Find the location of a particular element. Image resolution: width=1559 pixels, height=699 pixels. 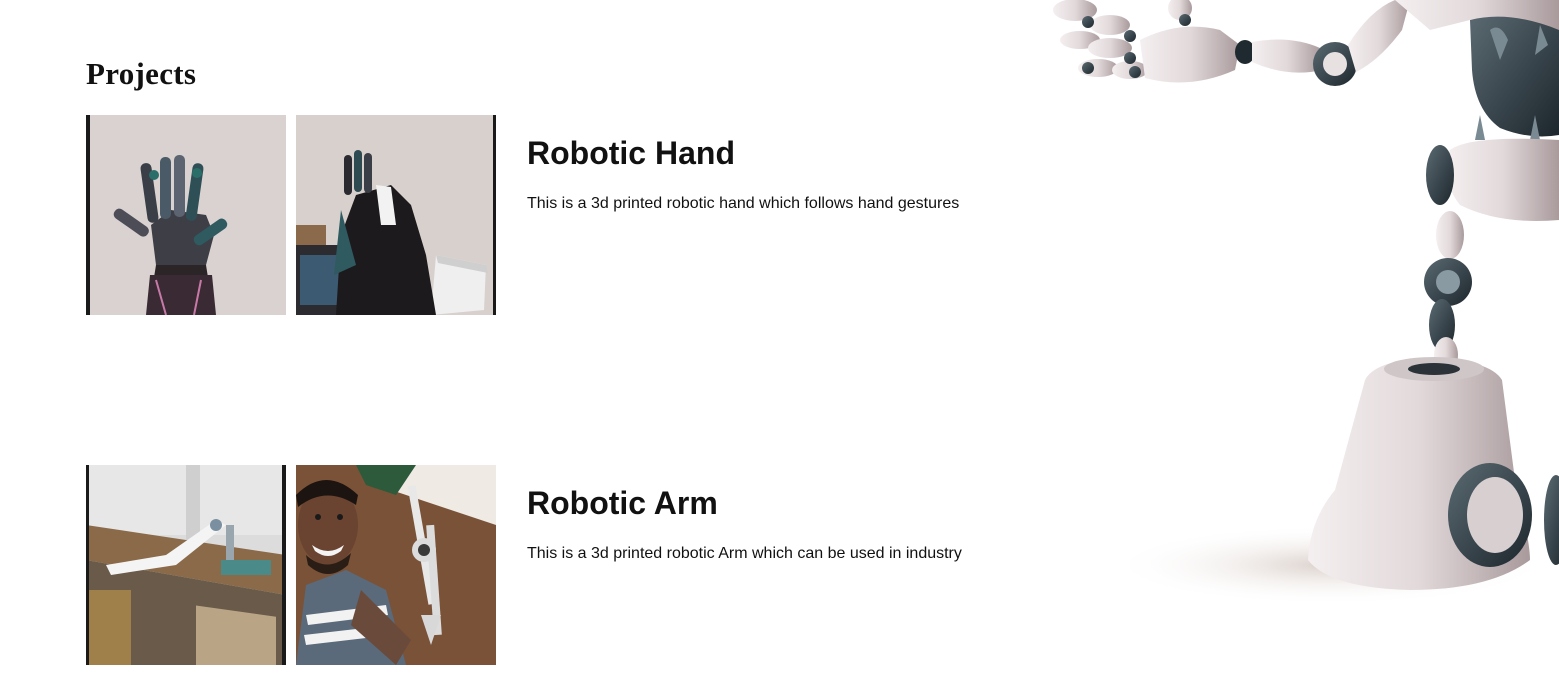

robotic-hand-desk-image is located at coordinates (396, 215).